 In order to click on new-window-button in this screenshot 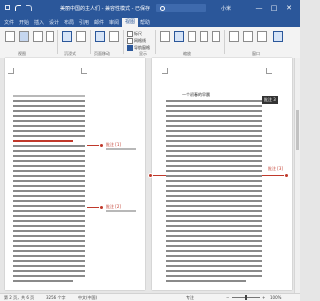, I will do `click(234, 37)`.